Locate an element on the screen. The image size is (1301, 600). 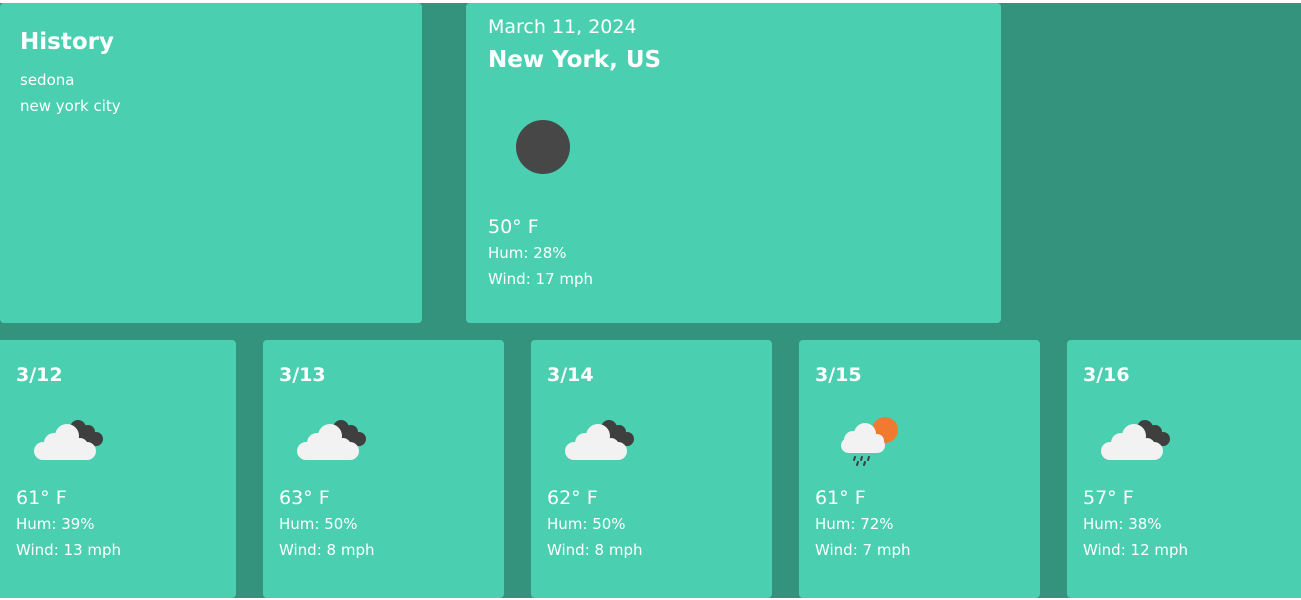
current-city: New York, US is located at coordinates (575, 60).